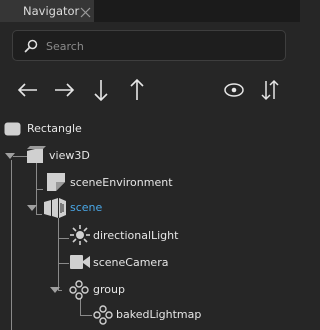 This screenshot has height=330, width=320. What do you see at coordinates (159, 314) in the screenshot?
I see `tree-item-label: bakedLightmap` at bounding box center [159, 314].